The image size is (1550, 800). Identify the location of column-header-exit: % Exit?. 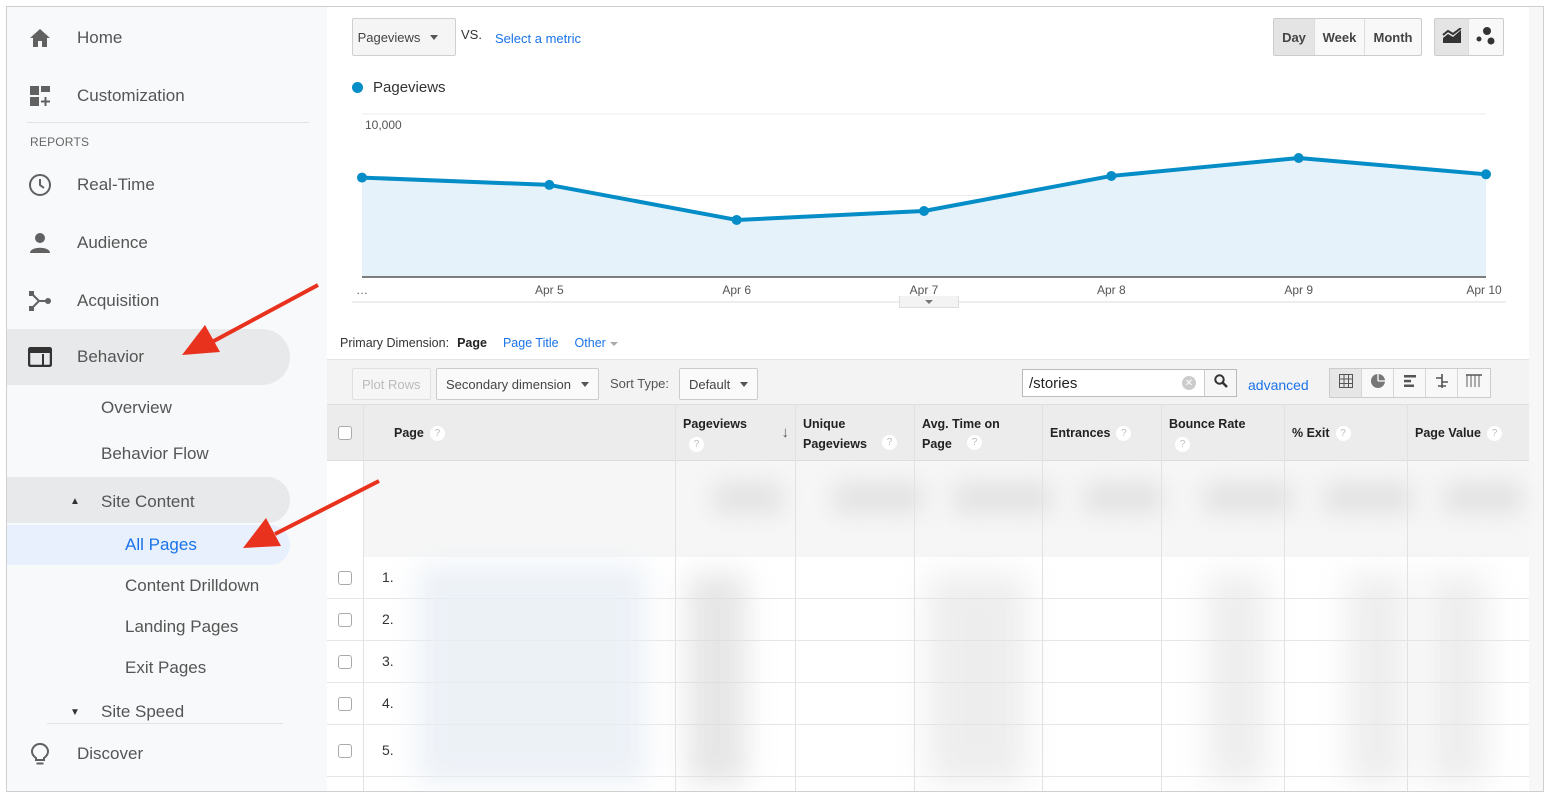
(1345, 433).